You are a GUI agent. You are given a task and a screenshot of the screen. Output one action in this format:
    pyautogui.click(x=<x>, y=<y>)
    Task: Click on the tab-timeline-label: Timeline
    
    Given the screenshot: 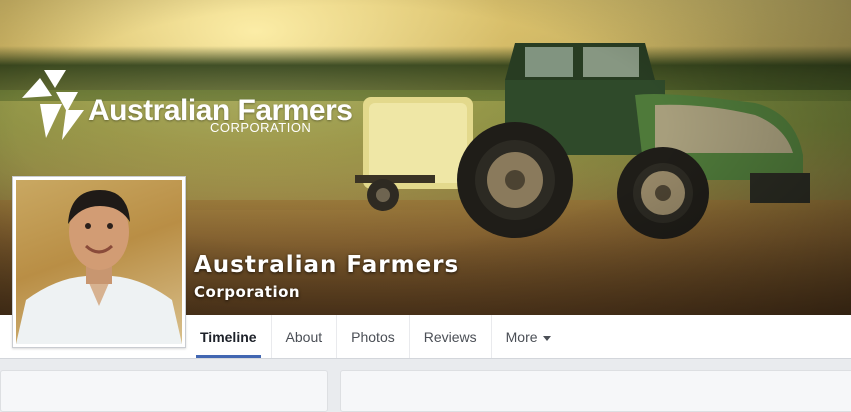 What is the action you would take?
    pyautogui.click(x=228, y=337)
    